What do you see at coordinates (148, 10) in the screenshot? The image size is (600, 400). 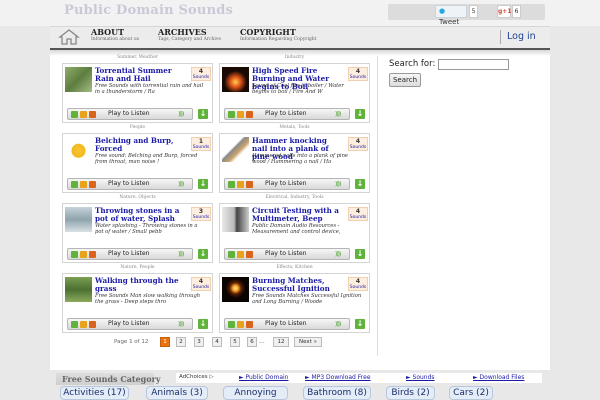 I see `site-title: Public Domain Sounds` at bounding box center [148, 10].